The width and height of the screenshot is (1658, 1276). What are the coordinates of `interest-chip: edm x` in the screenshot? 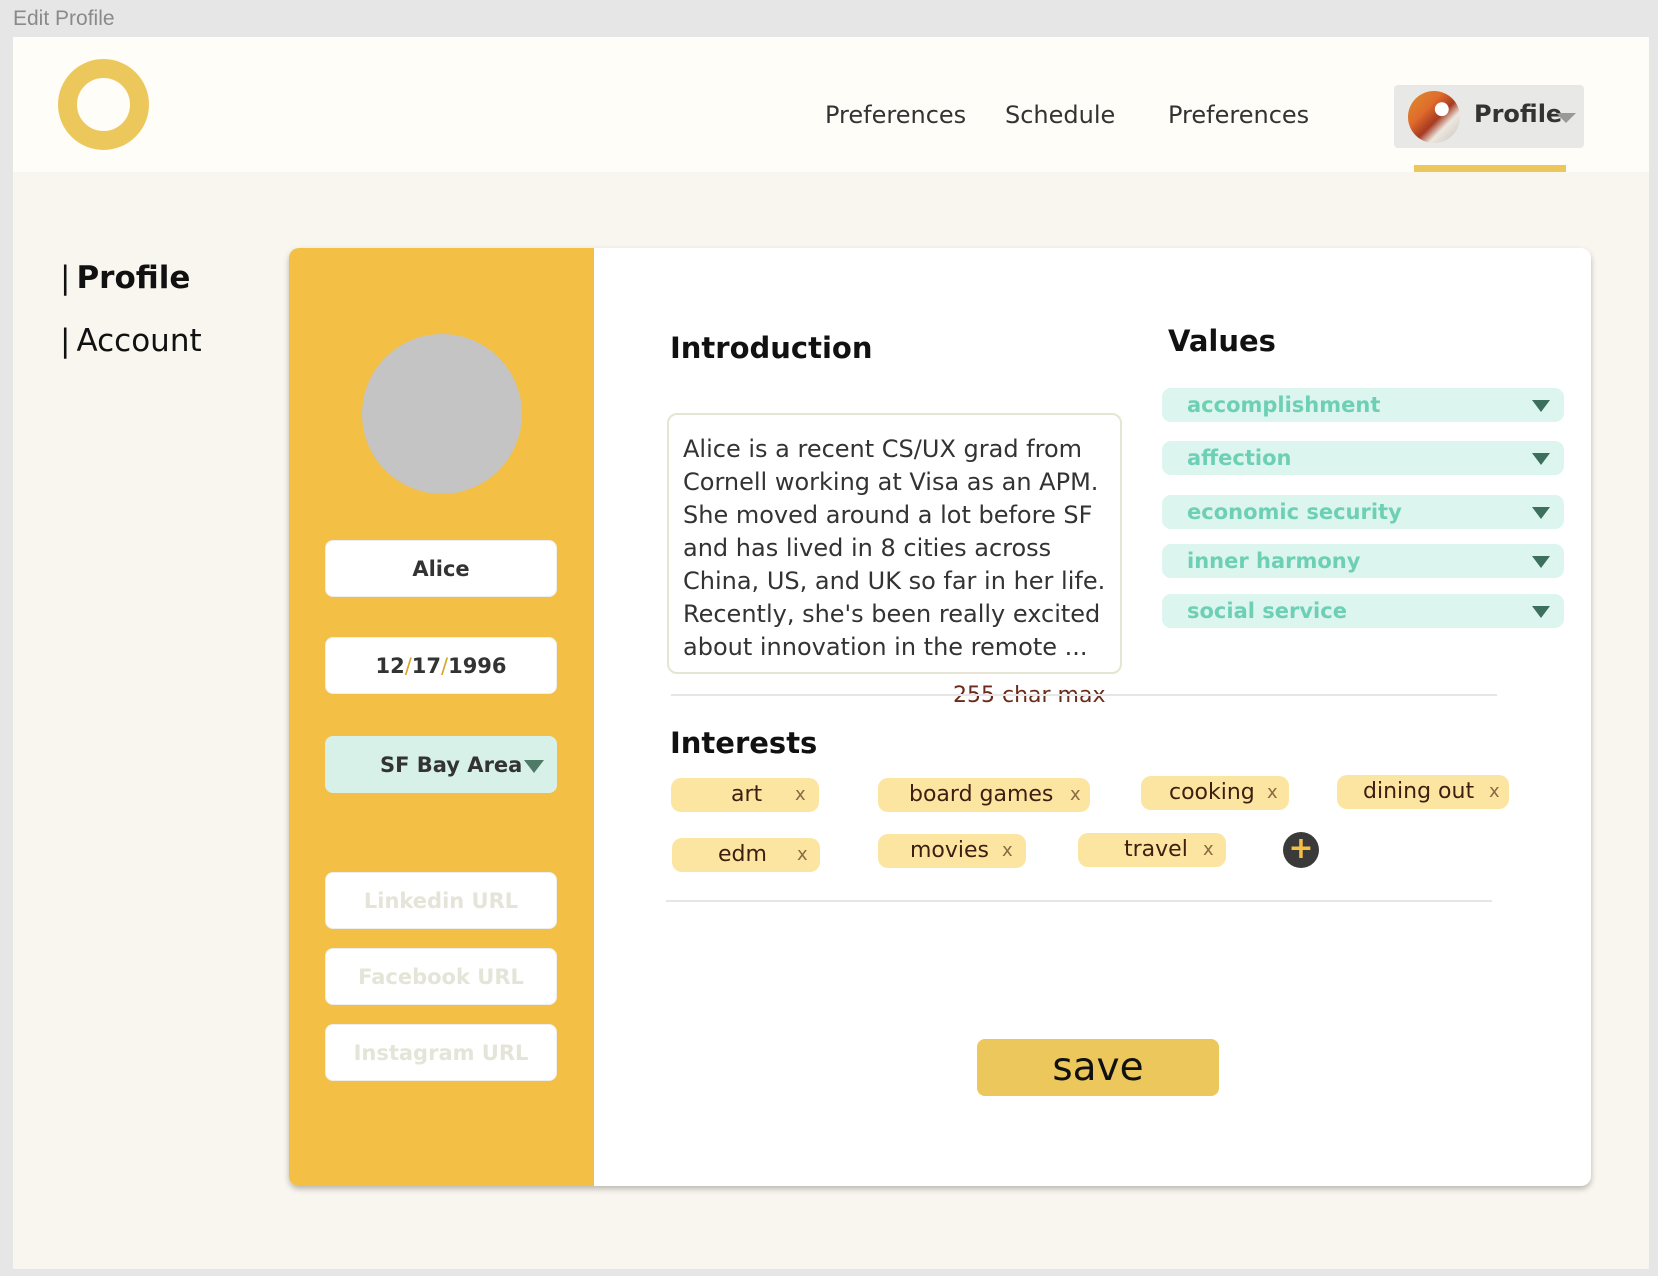 It's located at (746, 855).